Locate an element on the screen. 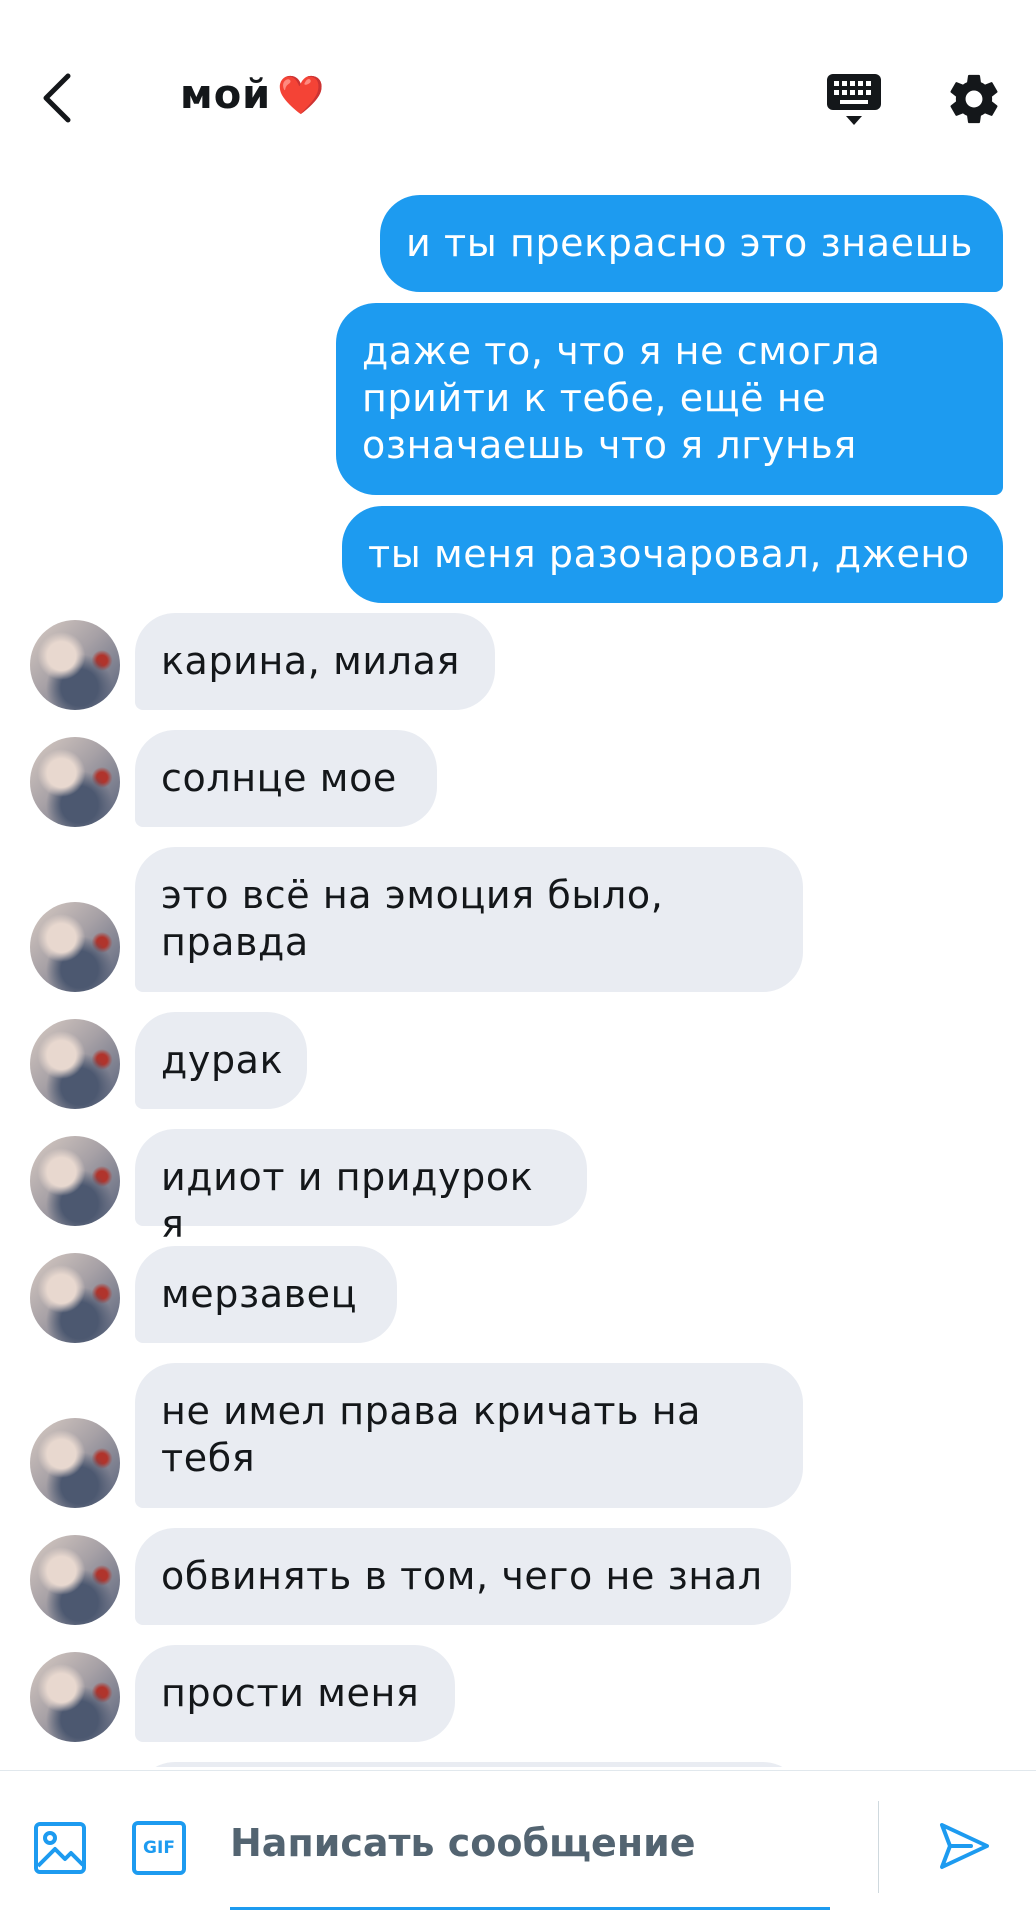 Image resolution: width=1036 pixels, height=1921 pixels. gear-icon is located at coordinates (974, 99).